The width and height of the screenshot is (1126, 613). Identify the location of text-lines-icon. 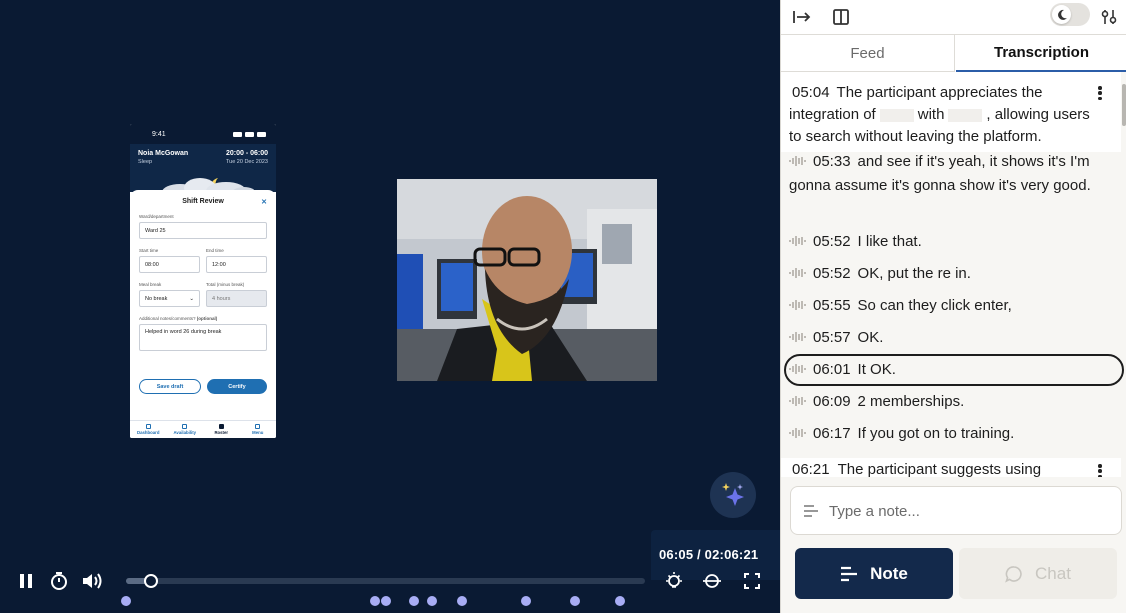
(849, 573).